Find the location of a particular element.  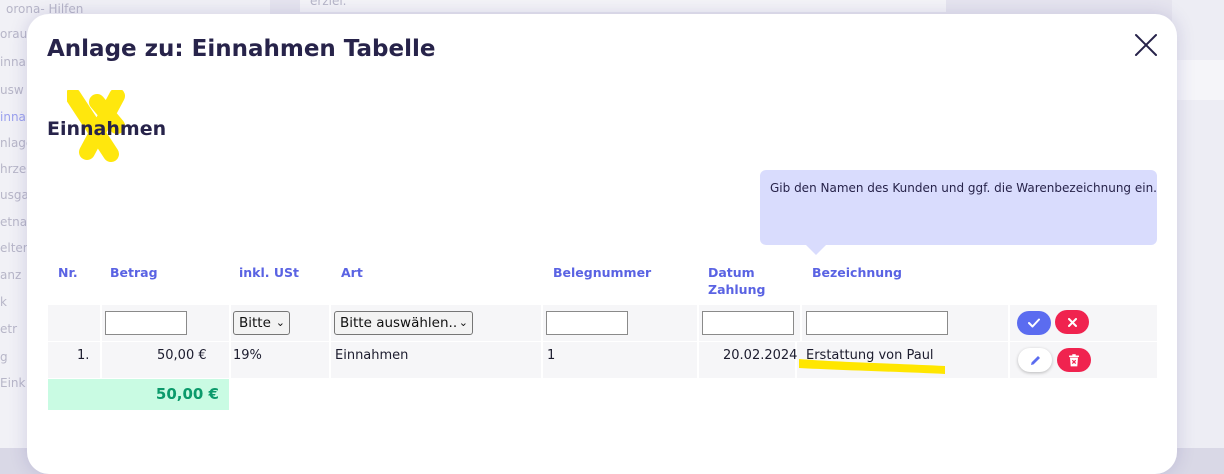

sidebar-item: usga is located at coordinates (14, 195).